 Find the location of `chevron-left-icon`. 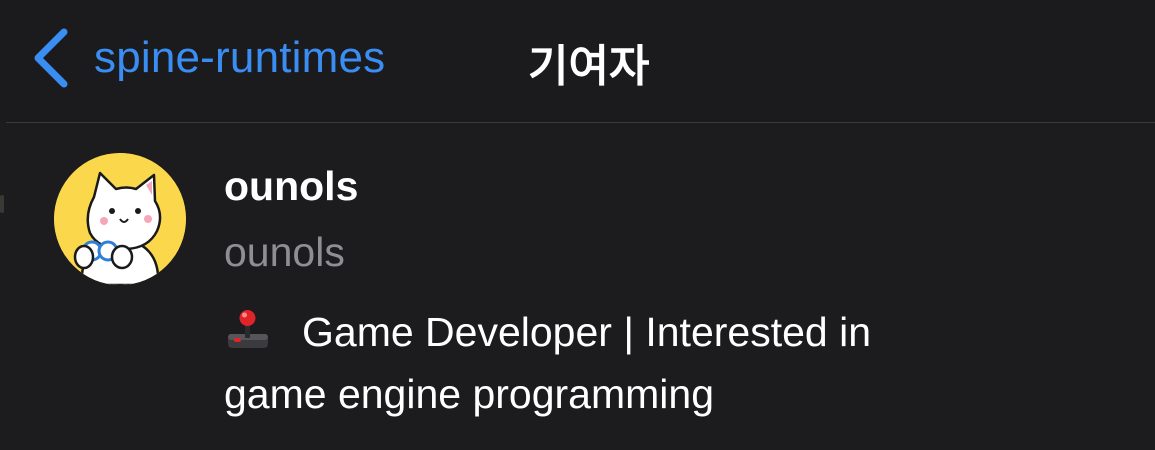

chevron-left-icon is located at coordinates (52, 58).